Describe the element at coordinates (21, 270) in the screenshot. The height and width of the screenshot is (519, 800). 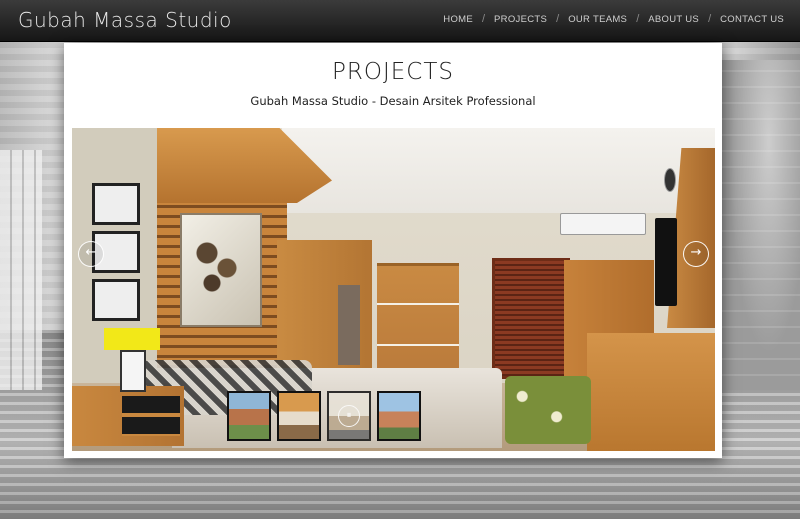
I see `background-window` at that location.